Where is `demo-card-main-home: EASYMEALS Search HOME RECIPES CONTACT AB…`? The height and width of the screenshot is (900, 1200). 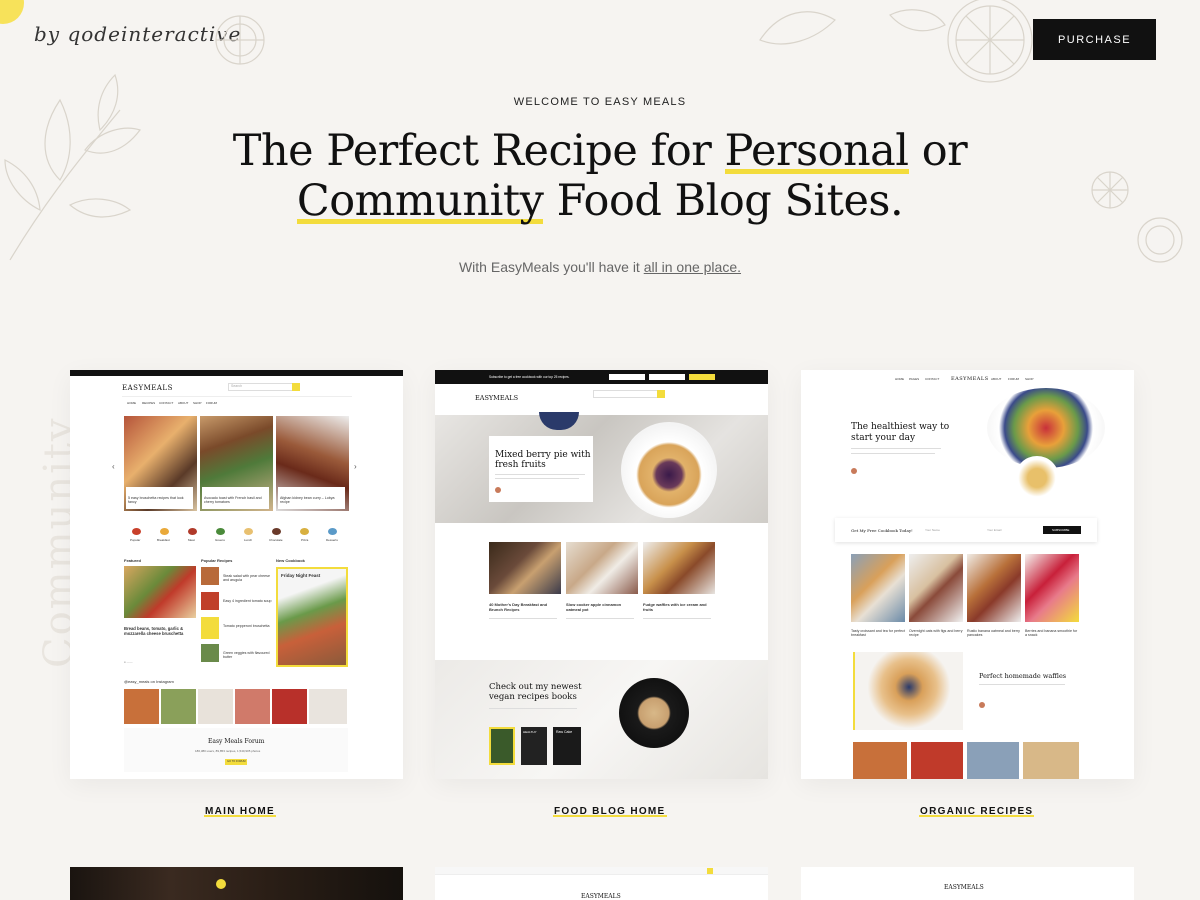
demo-card-main-home: EASYMEALS Search HOME RECIPES CONTACT AB… is located at coordinates (236, 574).